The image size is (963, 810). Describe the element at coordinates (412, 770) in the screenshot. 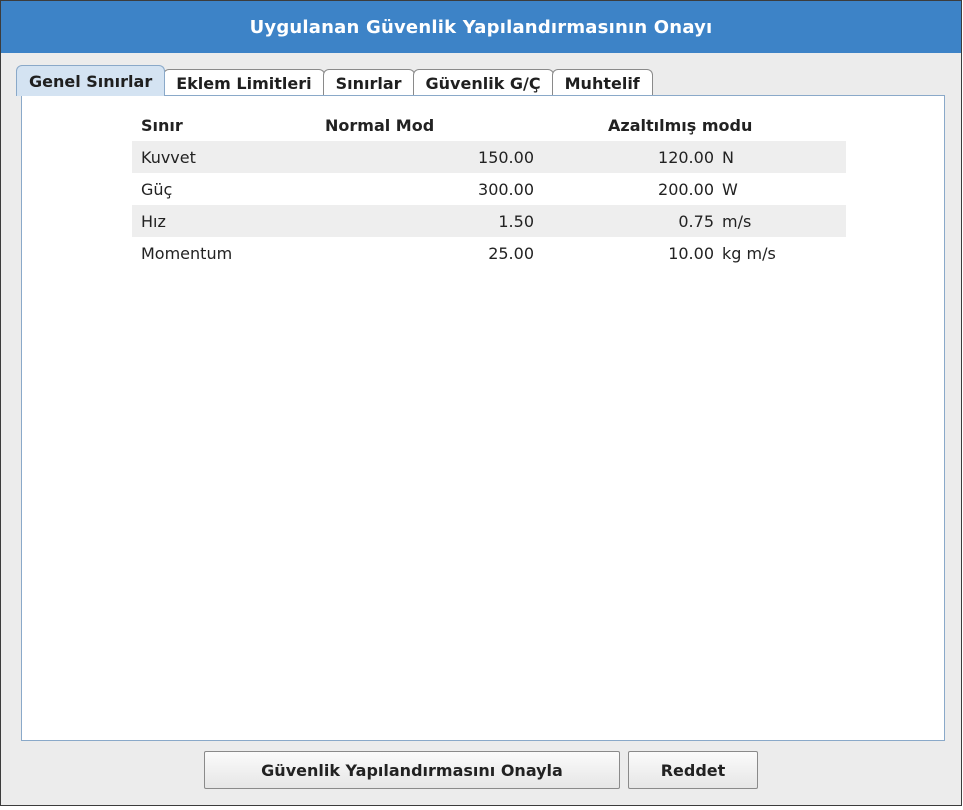

I see `confirm-safety-config-button: Güvenlik Yapılandırmasını Onayla` at that location.